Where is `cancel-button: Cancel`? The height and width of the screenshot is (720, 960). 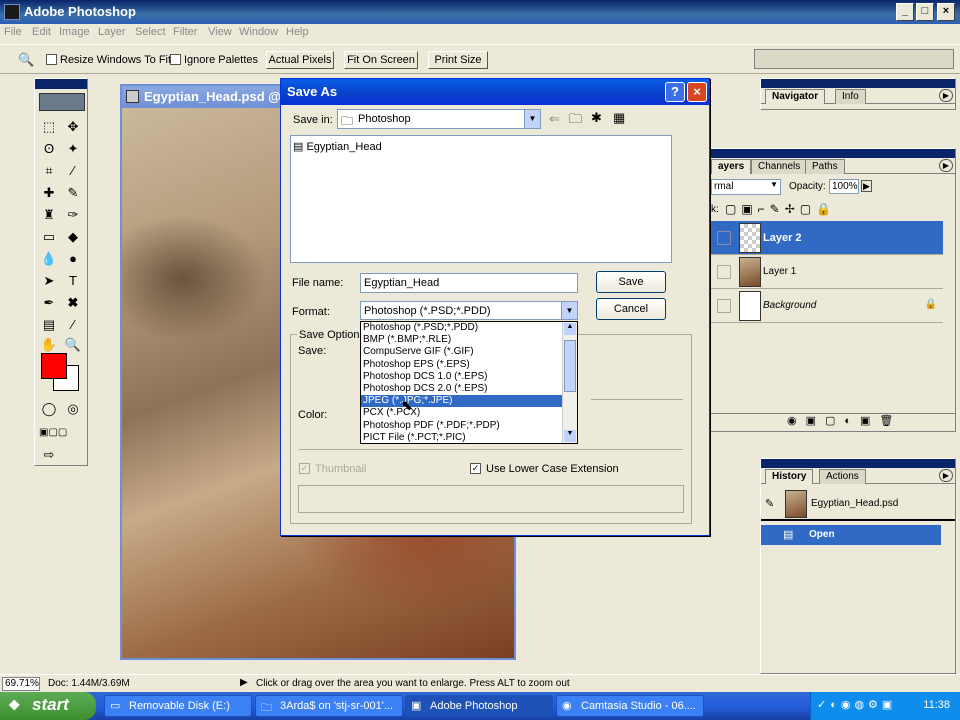 cancel-button: Cancel is located at coordinates (631, 309).